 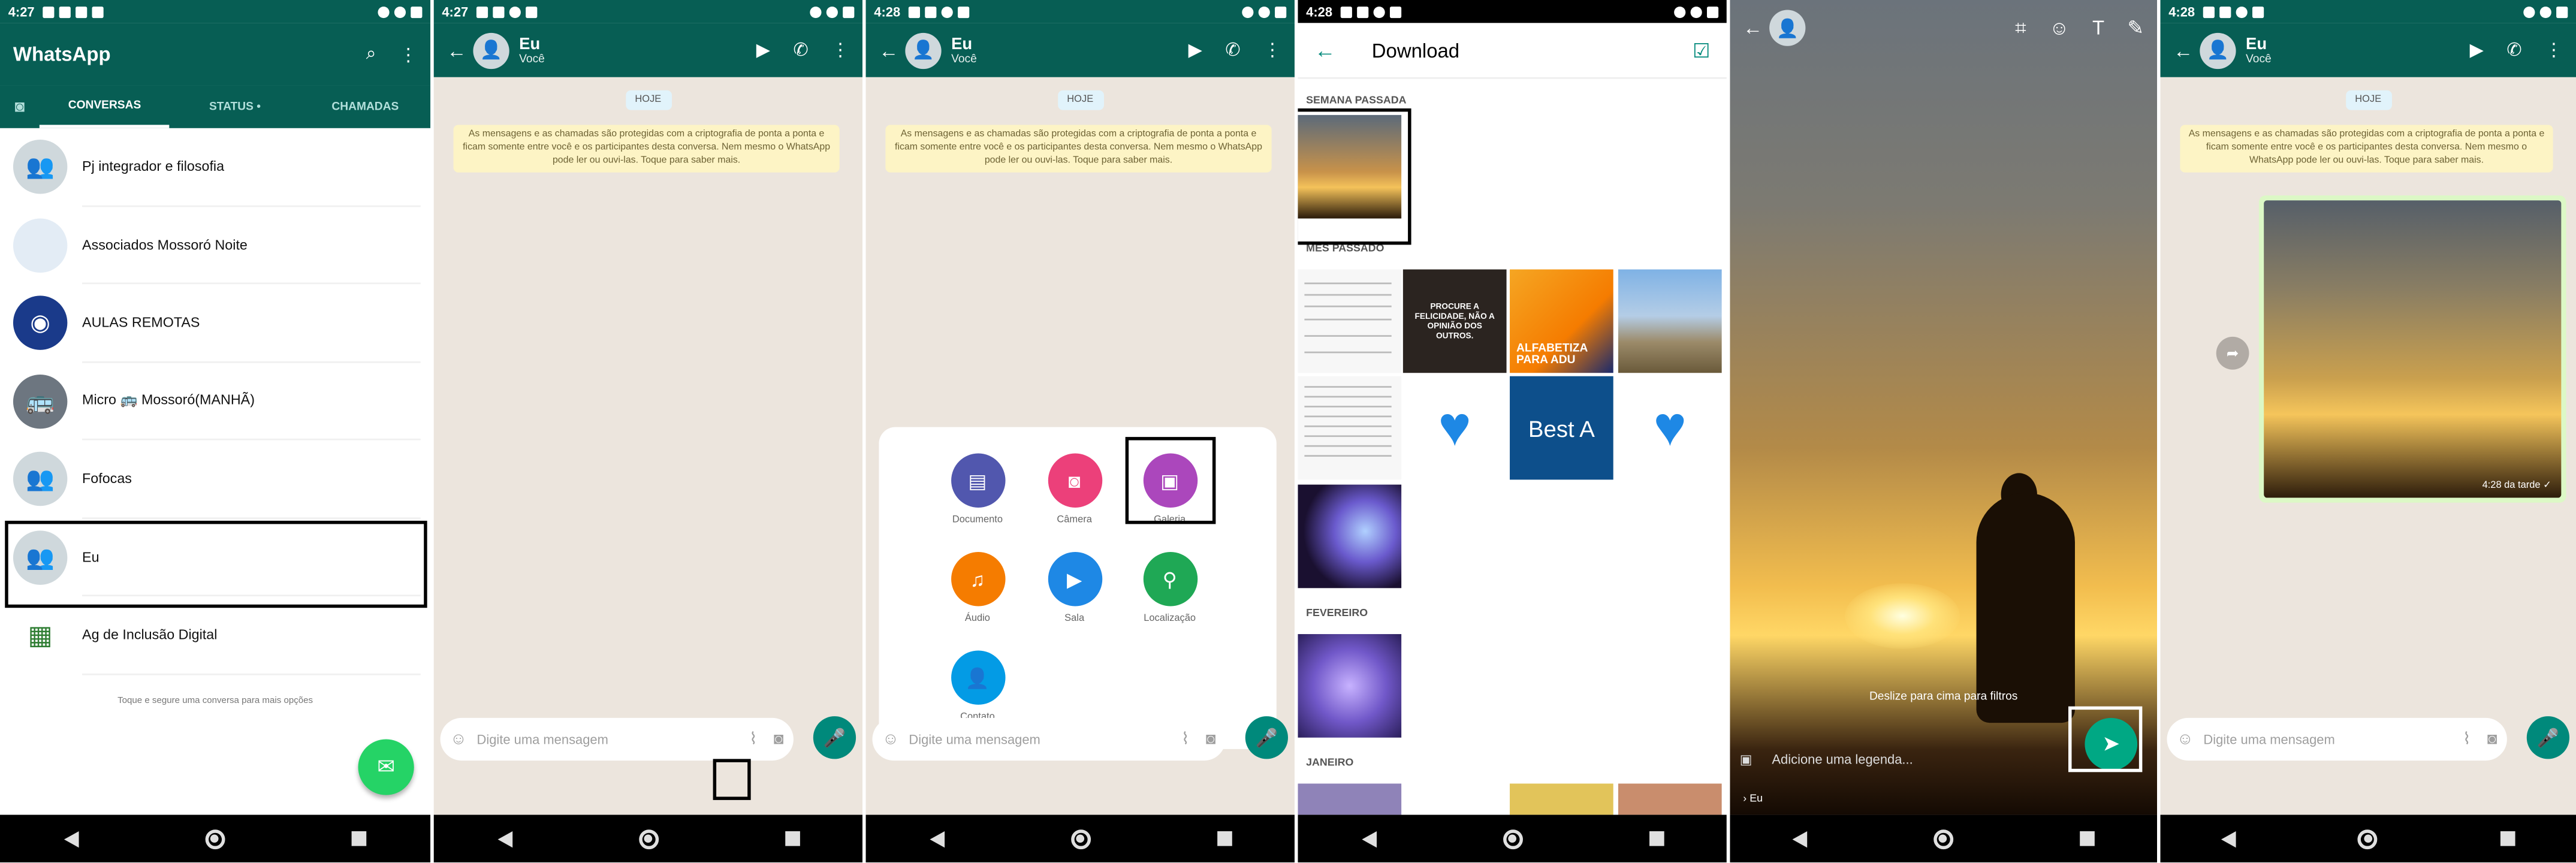 I want to click on crop-icon: ⌗, so click(x=2021, y=28).